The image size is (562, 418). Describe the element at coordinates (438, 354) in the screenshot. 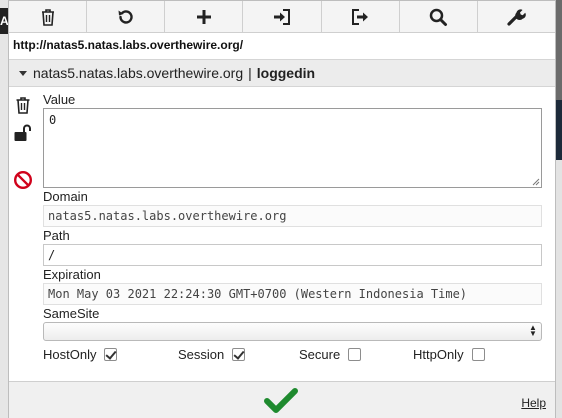

I see `httponly-label: HttpOnly` at that location.